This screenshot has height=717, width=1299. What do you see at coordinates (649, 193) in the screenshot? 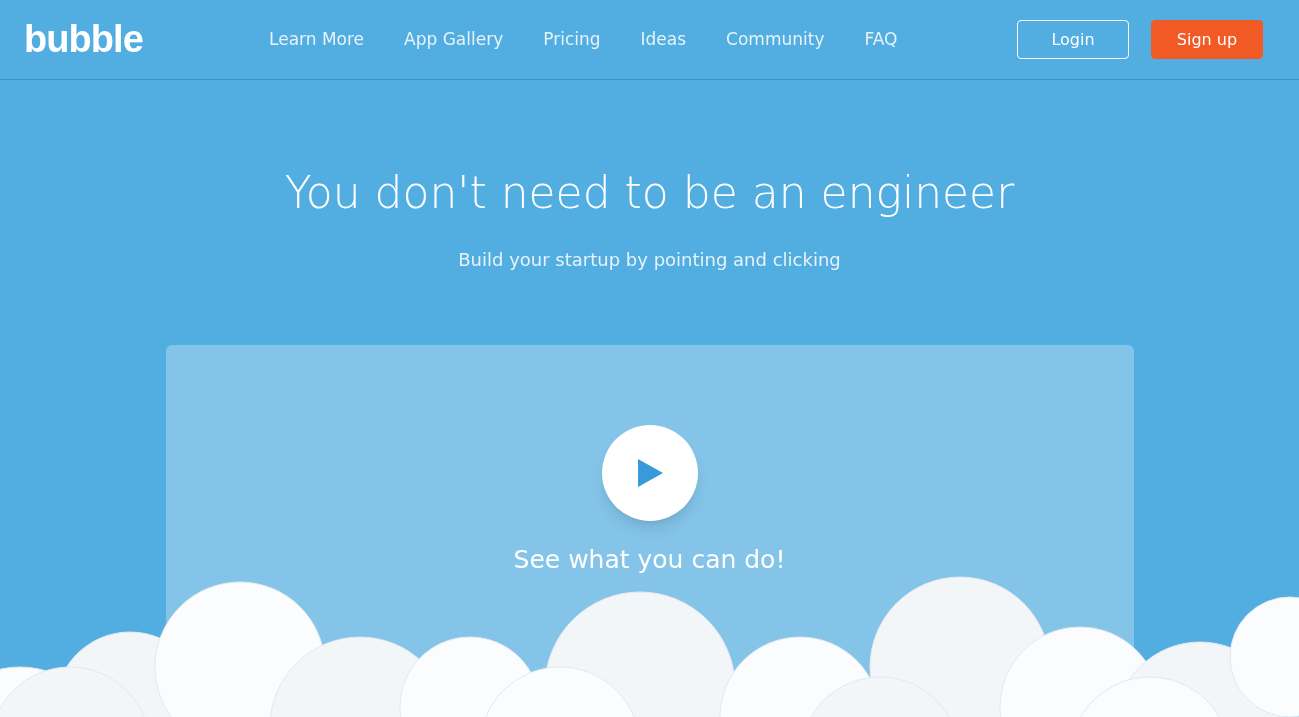
I see `hero-title: You don't need to be an engineer` at bounding box center [649, 193].